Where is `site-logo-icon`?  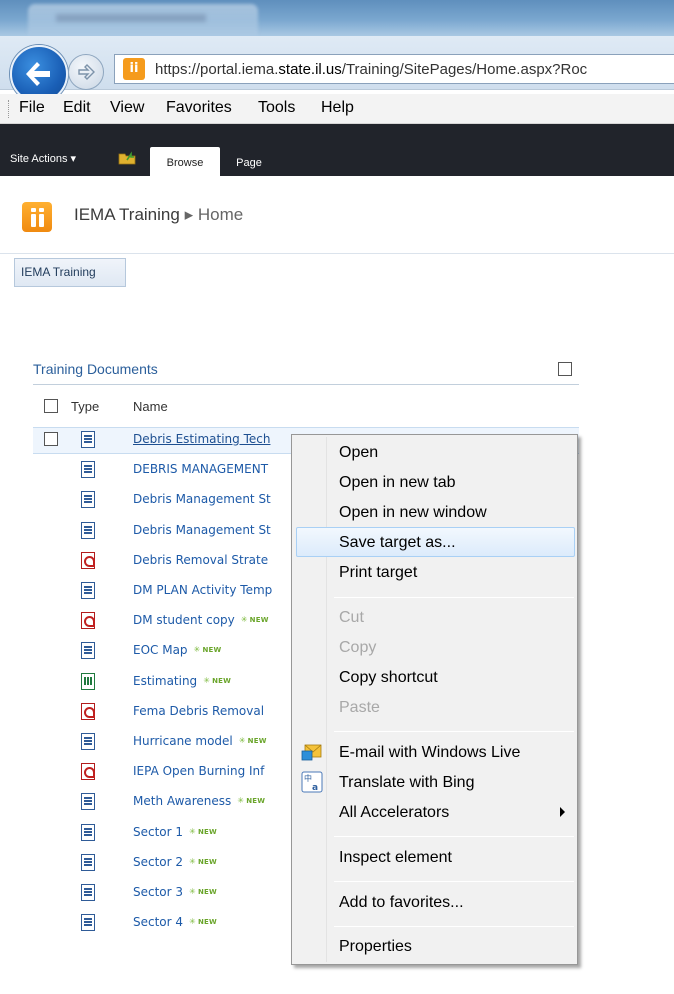 site-logo-icon is located at coordinates (37, 217).